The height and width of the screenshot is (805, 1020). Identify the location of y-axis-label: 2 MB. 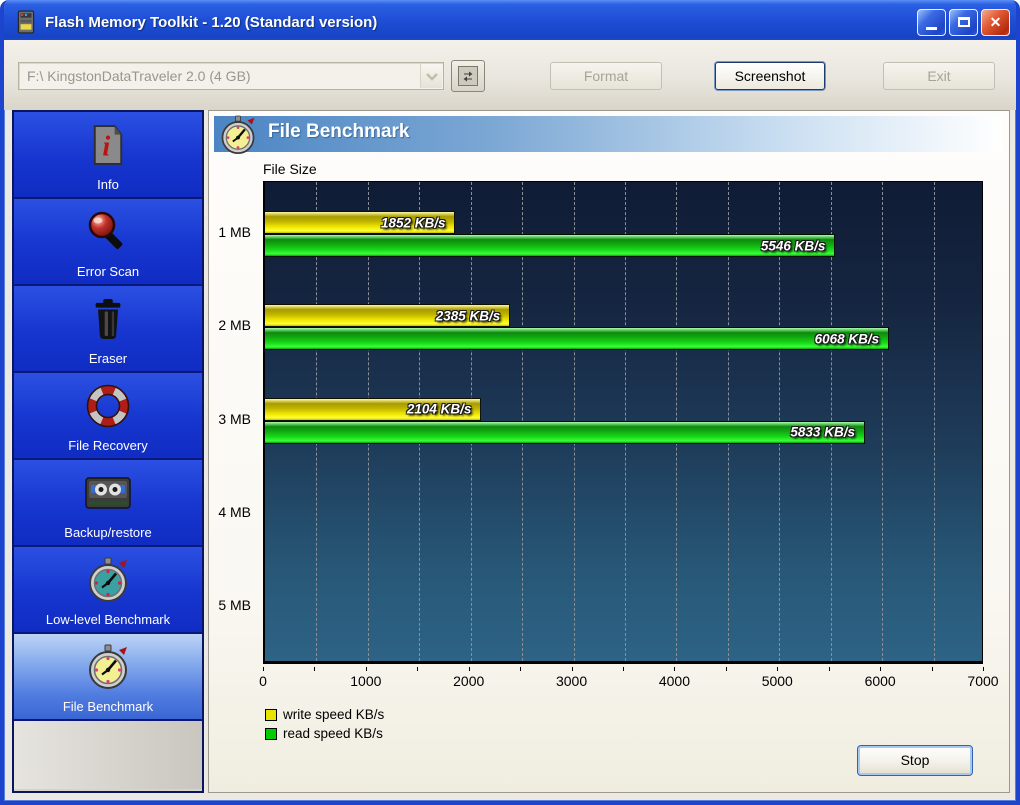
(234, 325).